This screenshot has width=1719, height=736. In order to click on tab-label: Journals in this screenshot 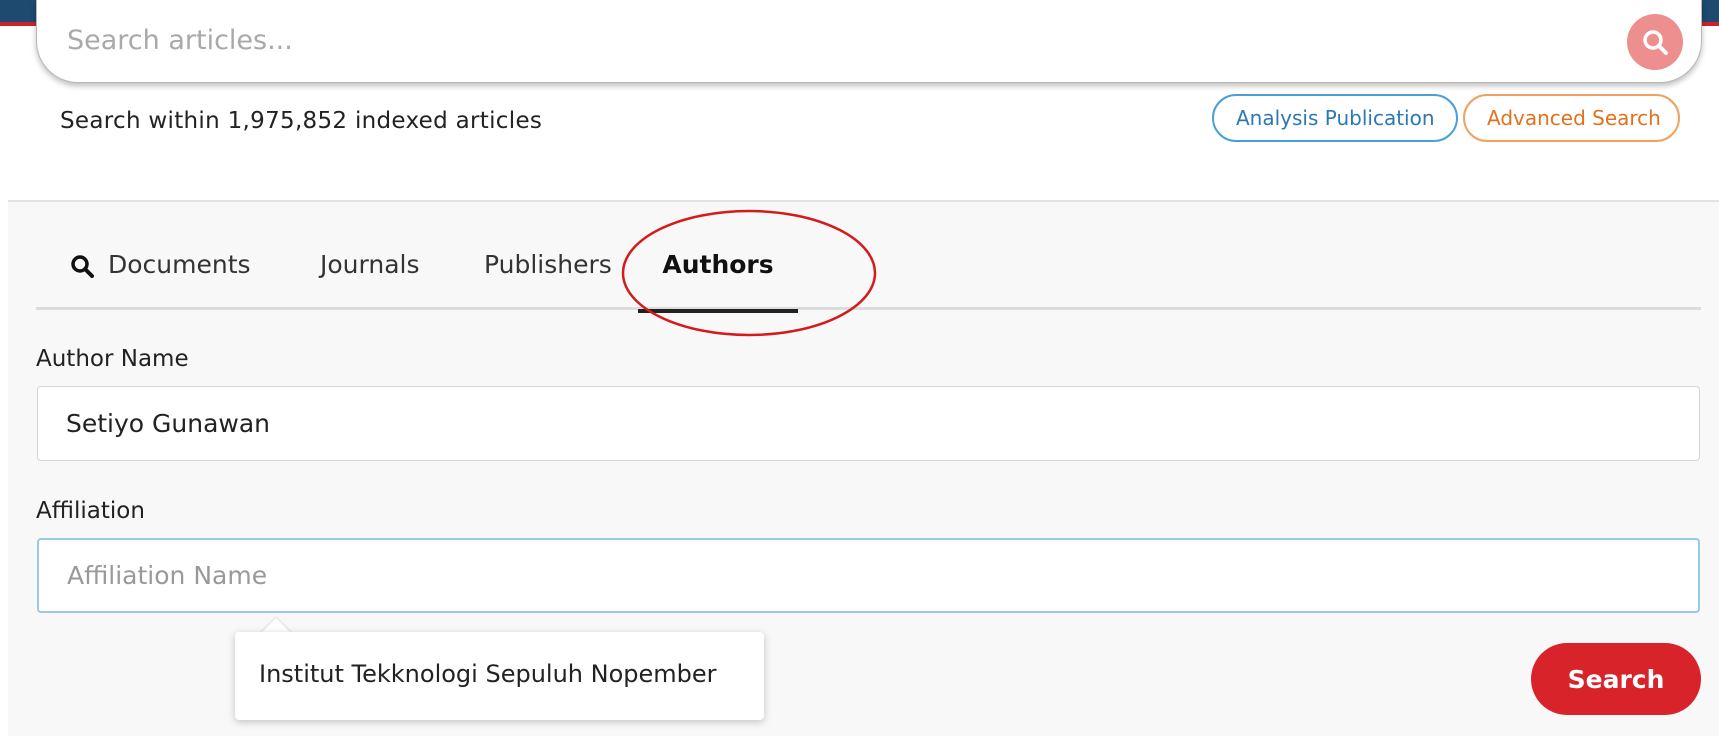, I will do `click(370, 264)`.